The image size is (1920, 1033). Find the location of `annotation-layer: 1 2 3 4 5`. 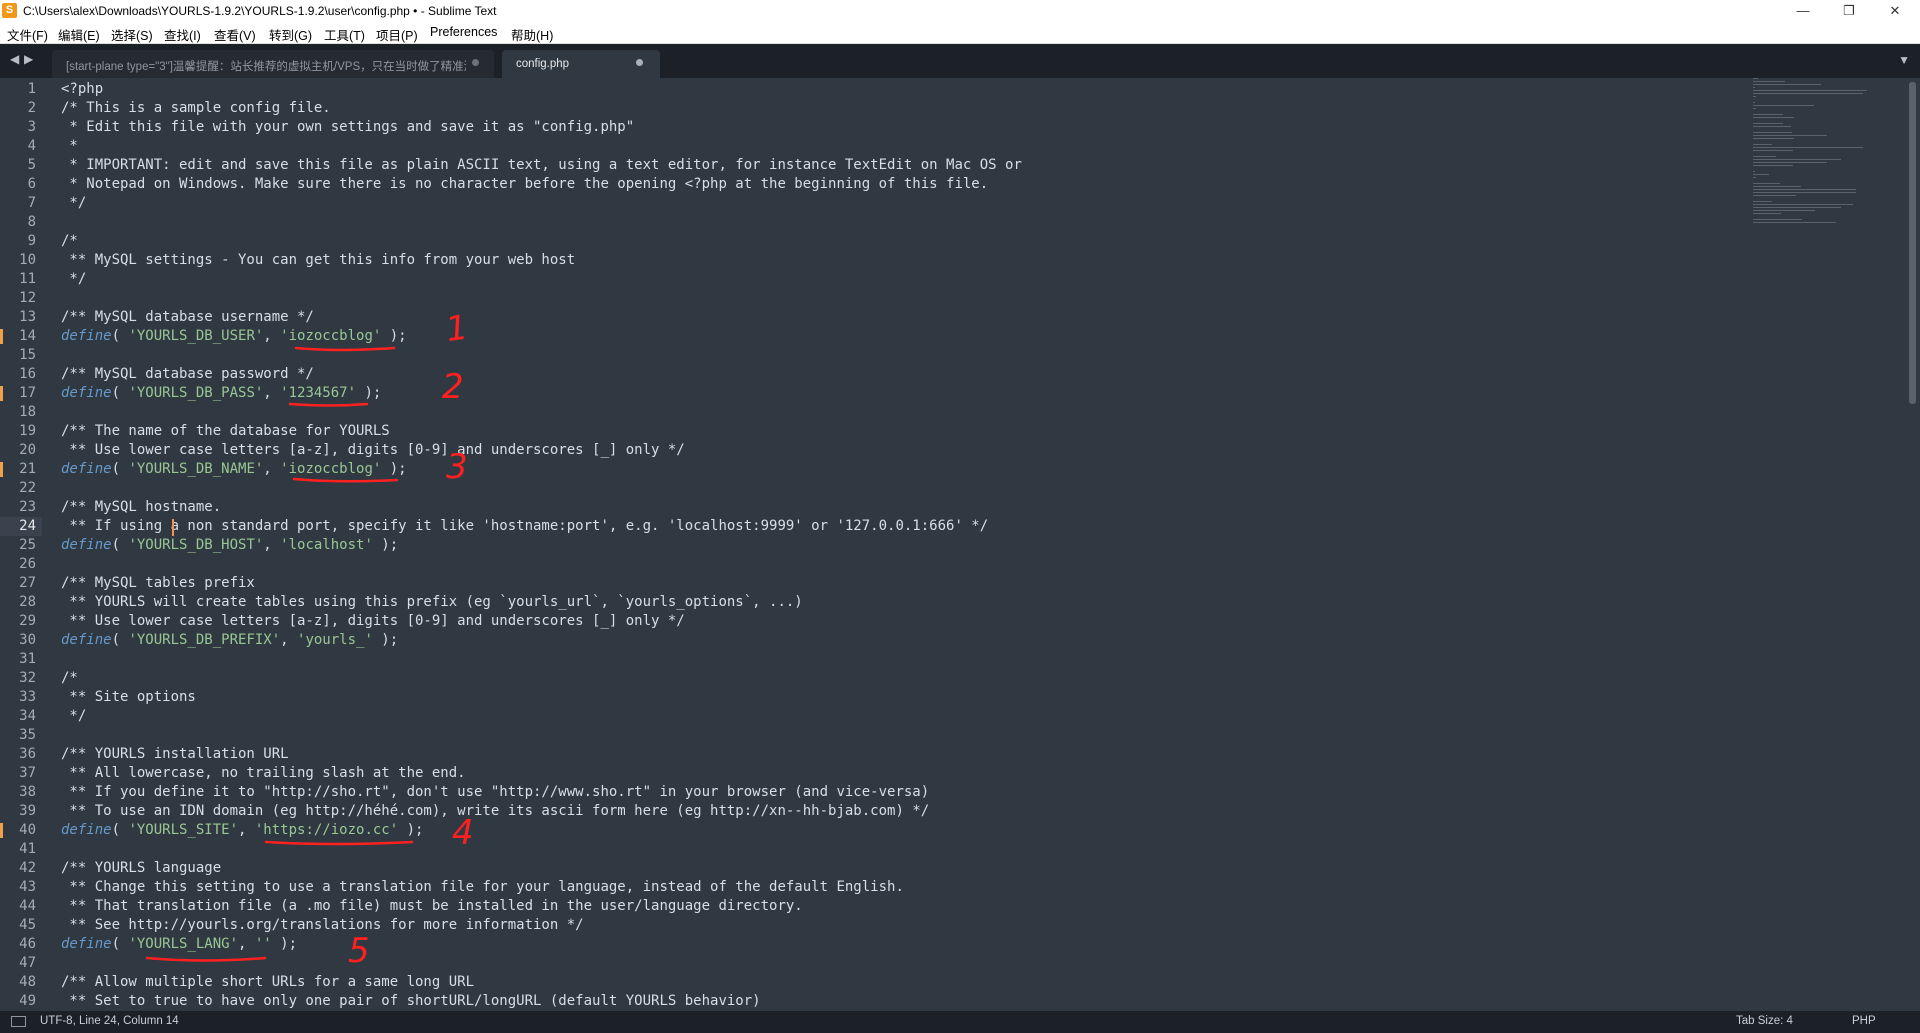

annotation-layer: 1 2 3 4 5 is located at coordinates (309, 639).